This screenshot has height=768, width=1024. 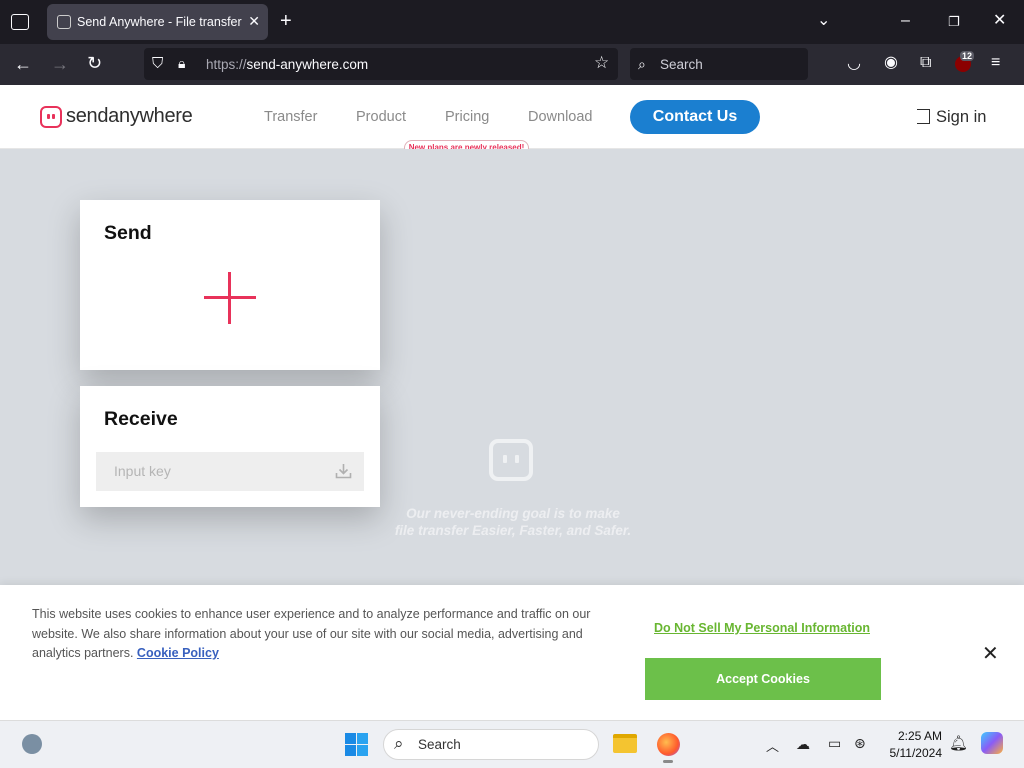 I want to click on browser-search-placeholder: Search, so click(x=681, y=64).